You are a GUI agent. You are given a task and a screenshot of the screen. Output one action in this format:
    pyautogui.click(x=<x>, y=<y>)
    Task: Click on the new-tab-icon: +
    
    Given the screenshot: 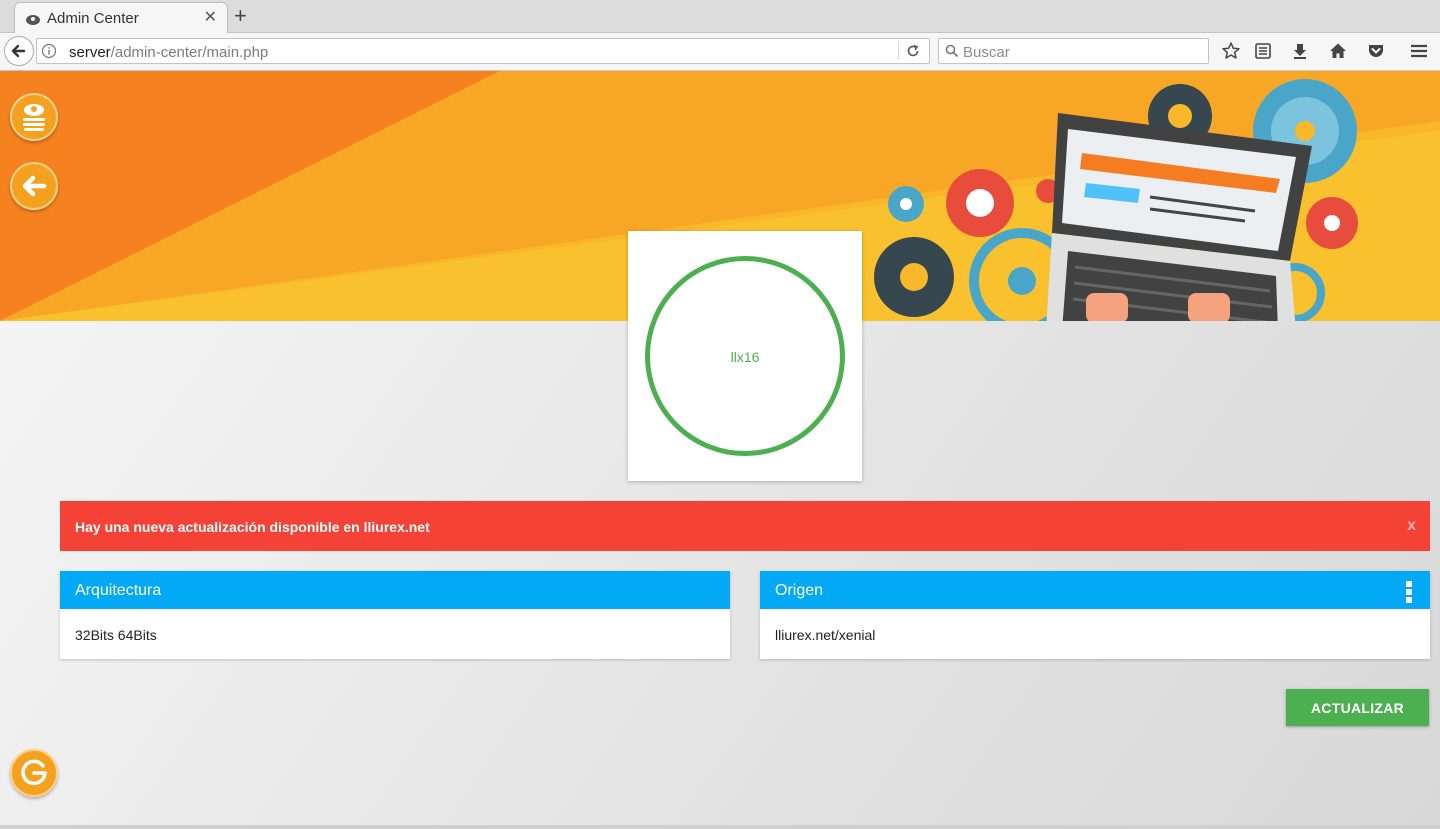 What is the action you would take?
    pyautogui.click(x=240, y=16)
    